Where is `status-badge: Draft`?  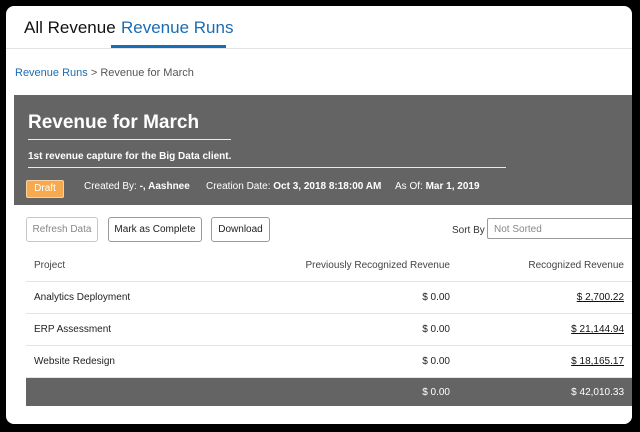 status-badge: Draft is located at coordinates (45, 189).